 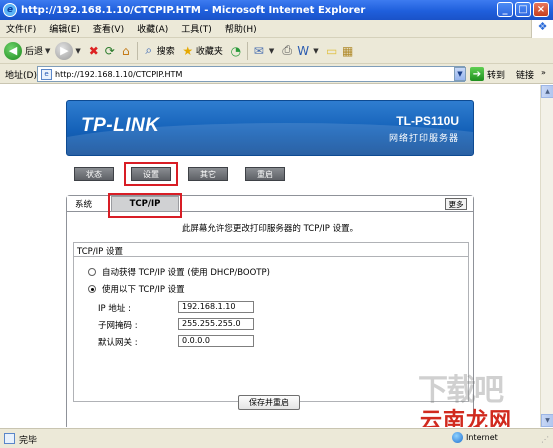 I want to click on word-icon: W, so click(x=303, y=50).